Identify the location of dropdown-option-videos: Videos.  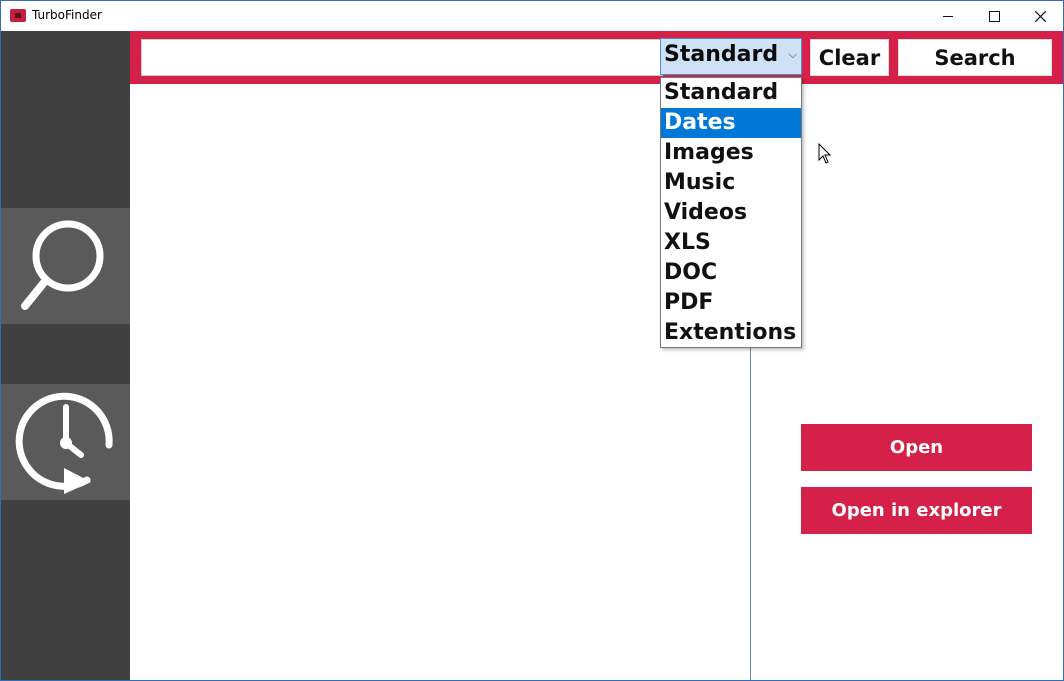
(731, 213).